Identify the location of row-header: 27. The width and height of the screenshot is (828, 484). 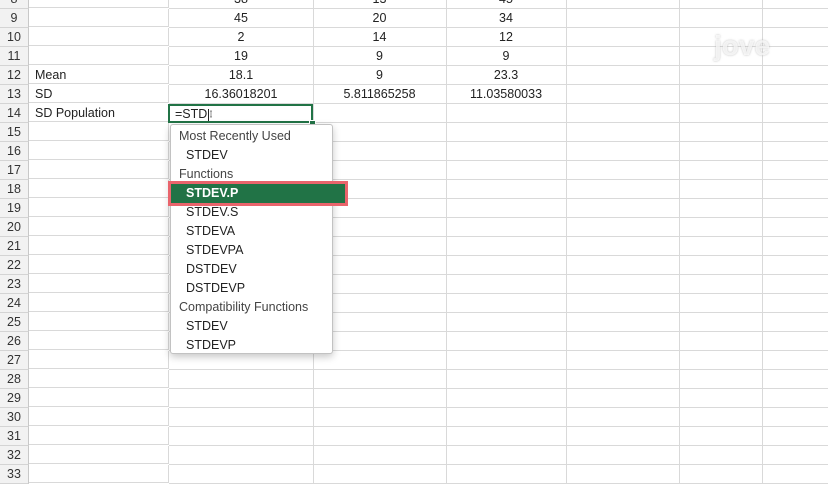
(14, 360).